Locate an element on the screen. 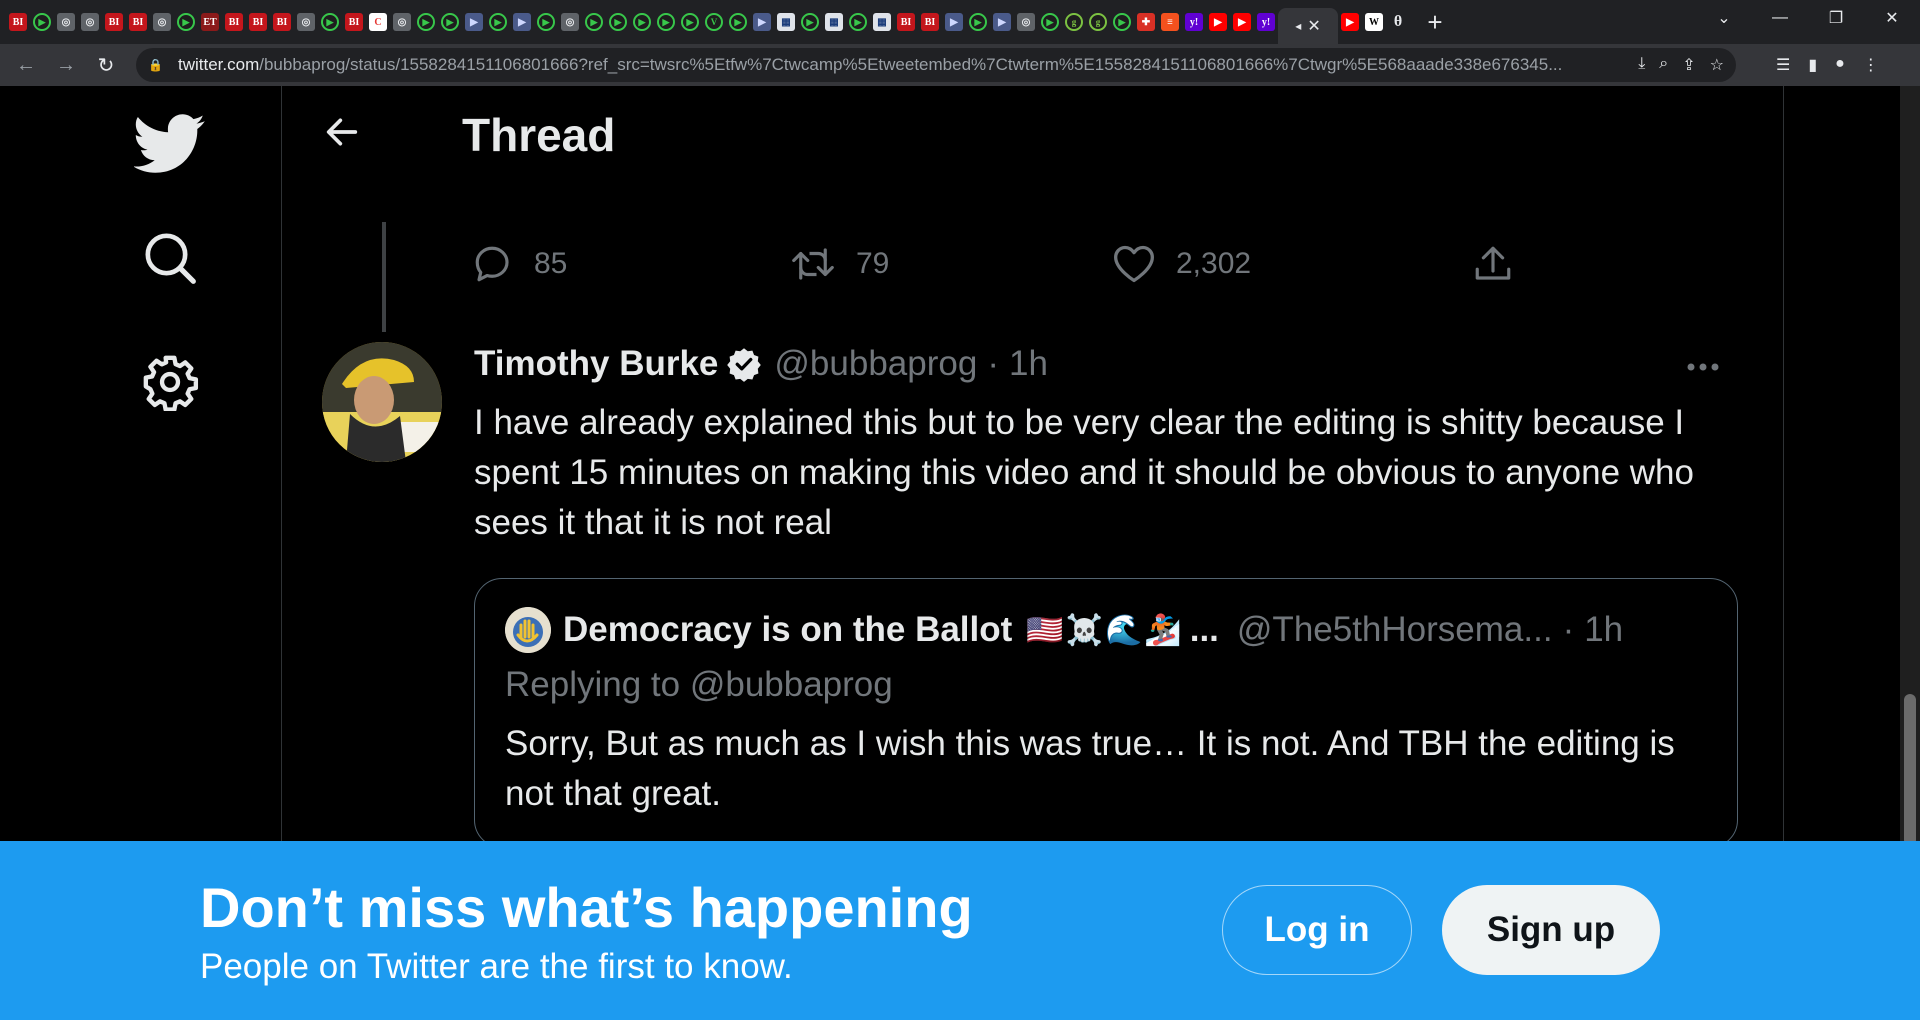 The width and height of the screenshot is (1920, 1020). menu-icon: ⋮ is located at coordinates (1871, 65).